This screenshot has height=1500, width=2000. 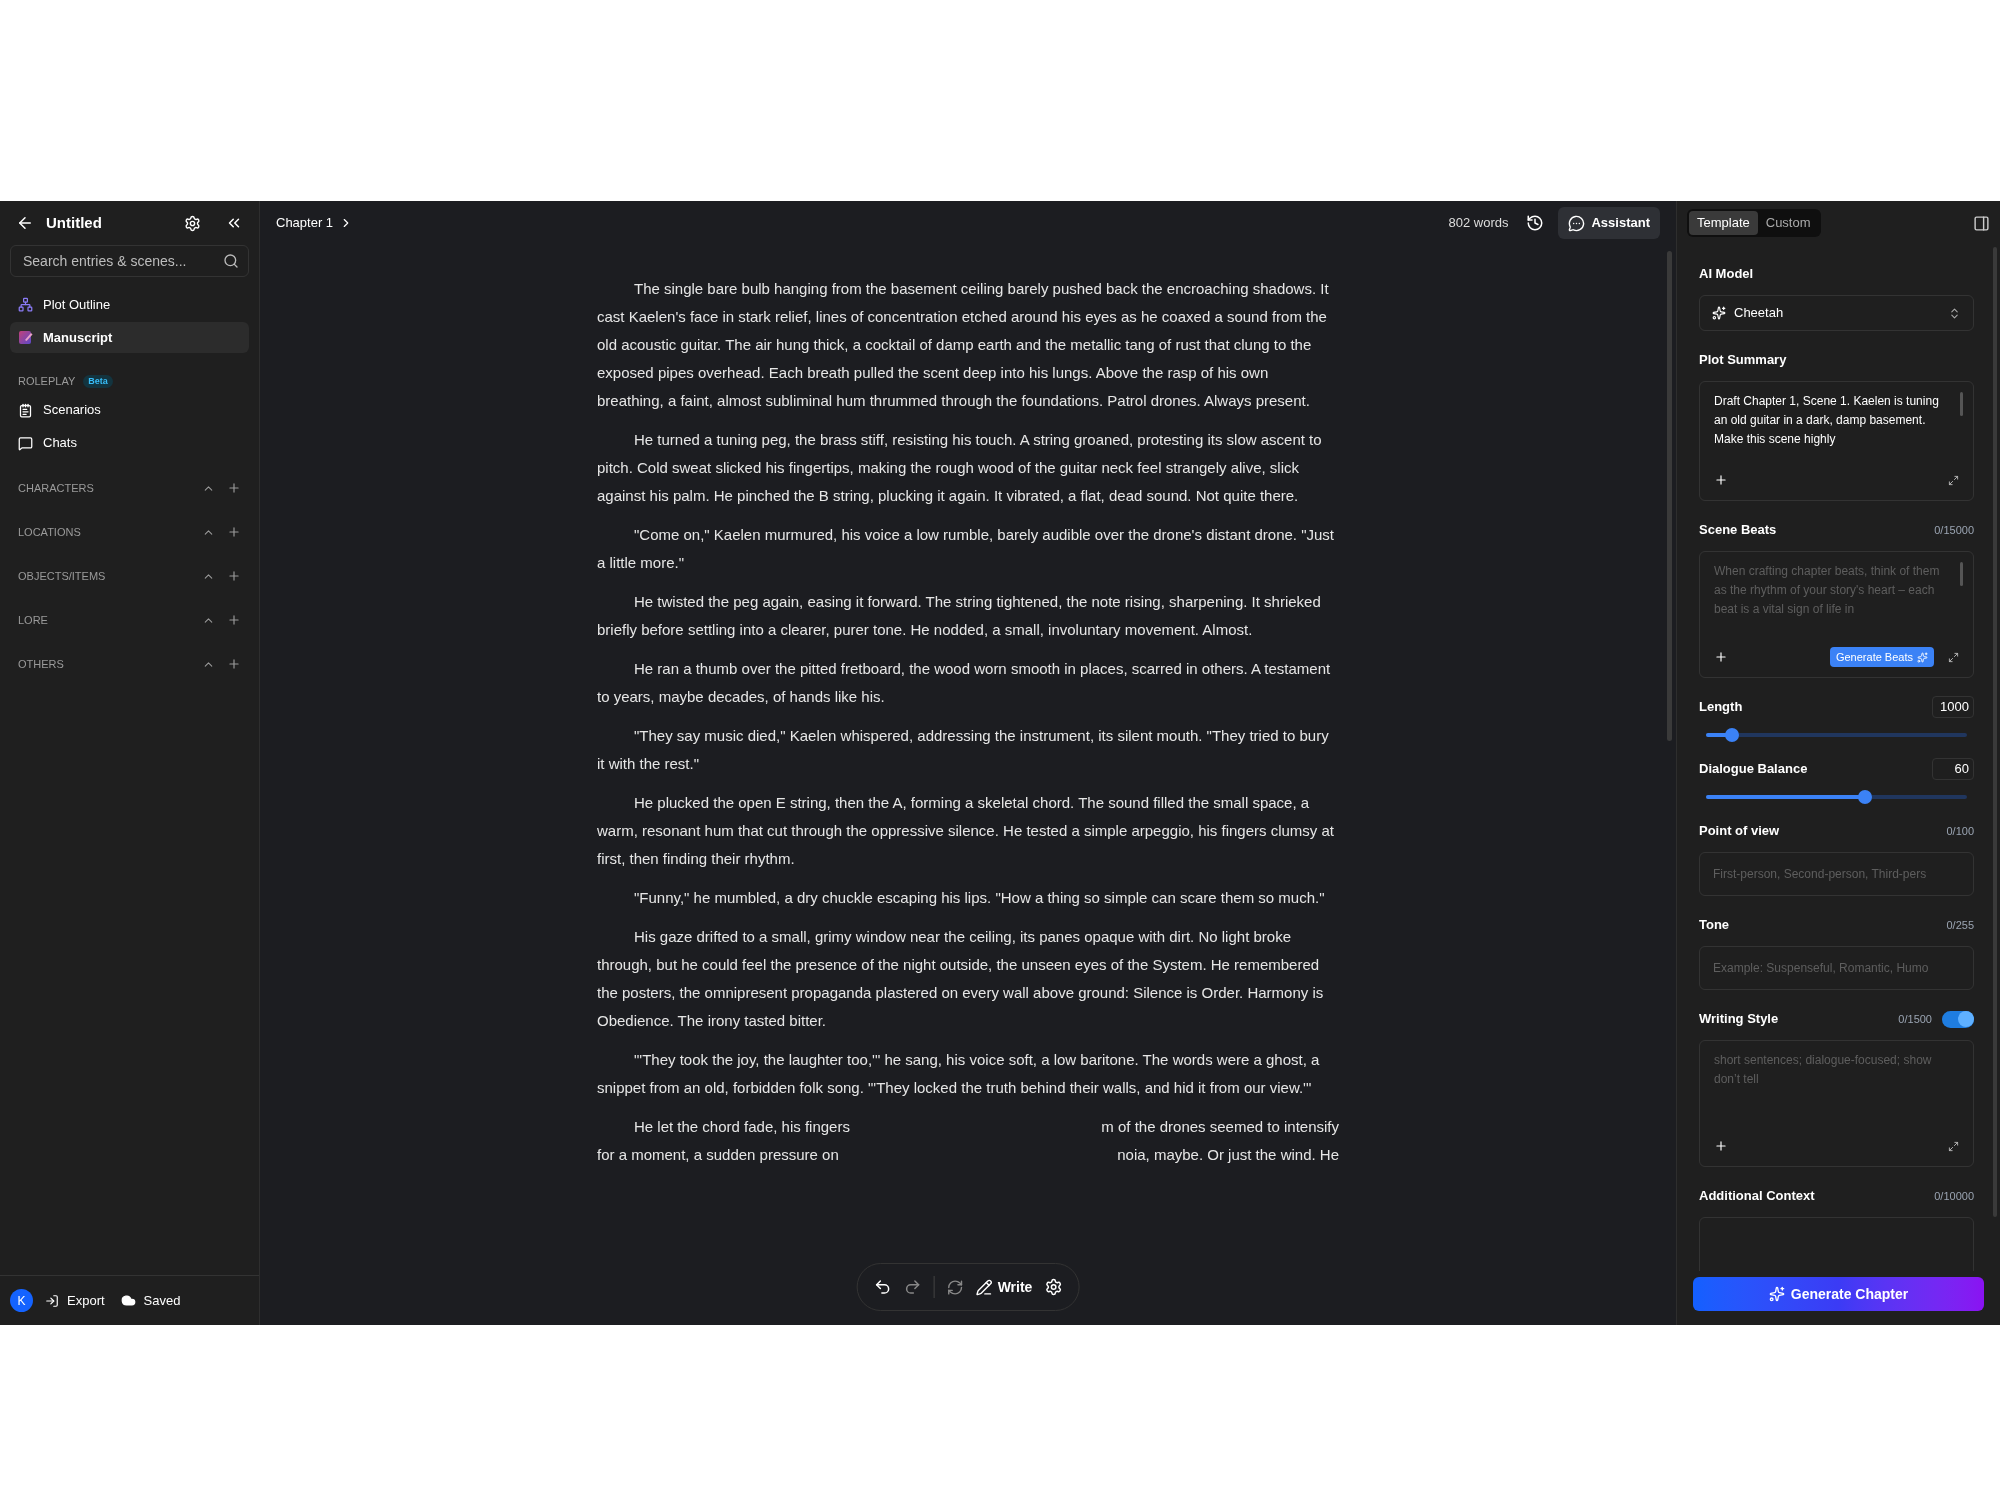 What do you see at coordinates (1954, 1196) in the screenshot?
I see `char-count: 0/10000` at bounding box center [1954, 1196].